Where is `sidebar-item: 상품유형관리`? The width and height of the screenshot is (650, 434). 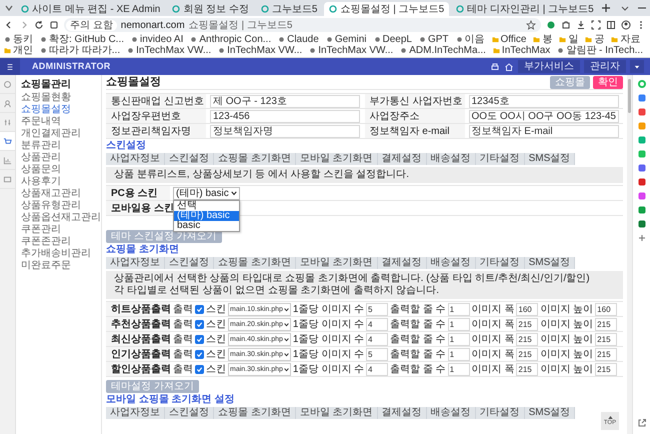 sidebar-item: 상품유형관리 is located at coordinates (51, 206).